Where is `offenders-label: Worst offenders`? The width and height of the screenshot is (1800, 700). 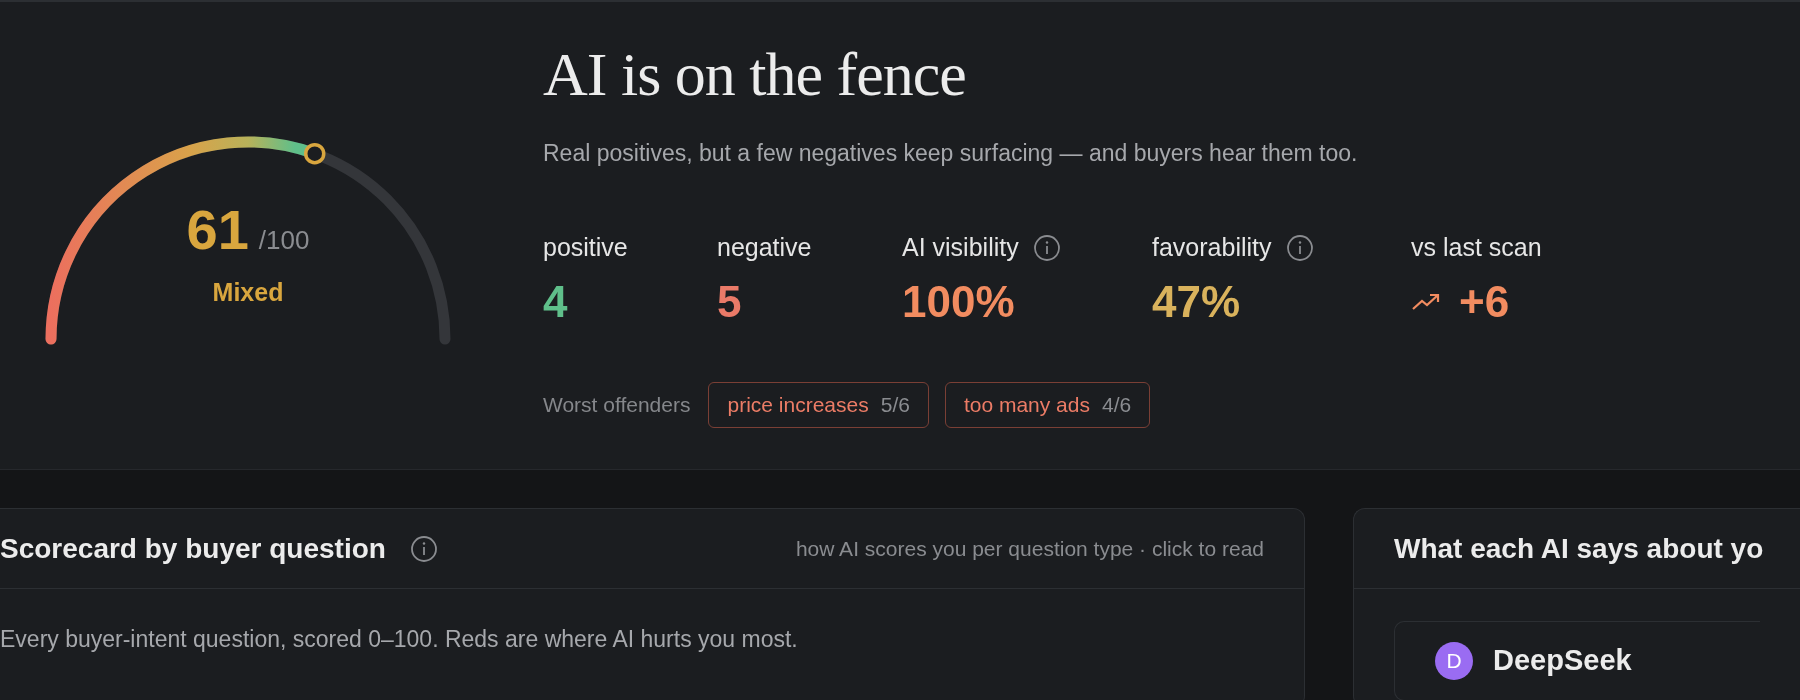
offenders-label: Worst offenders is located at coordinates (617, 404).